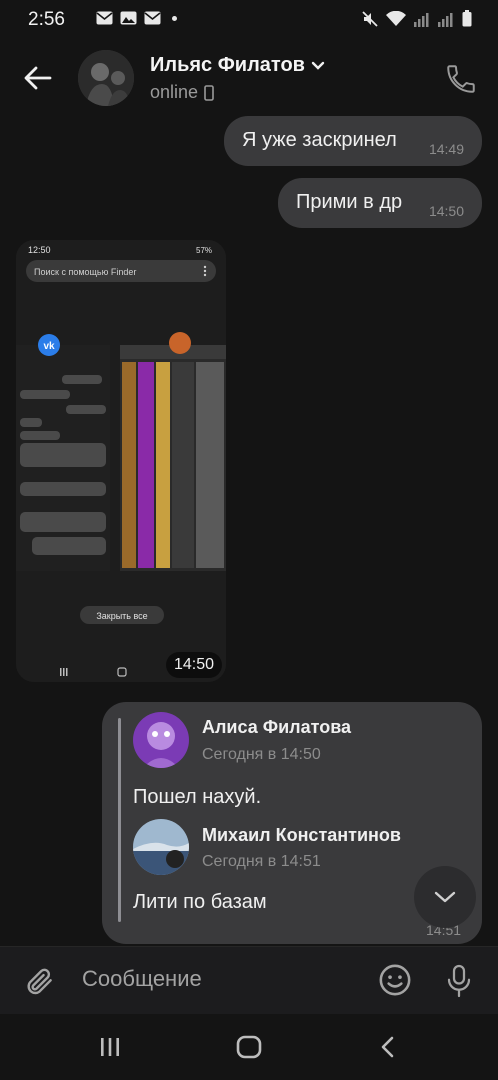 Image resolution: width=498 pixels, height=1080 pixels. I want to click on image-icon, so click(128, 18).